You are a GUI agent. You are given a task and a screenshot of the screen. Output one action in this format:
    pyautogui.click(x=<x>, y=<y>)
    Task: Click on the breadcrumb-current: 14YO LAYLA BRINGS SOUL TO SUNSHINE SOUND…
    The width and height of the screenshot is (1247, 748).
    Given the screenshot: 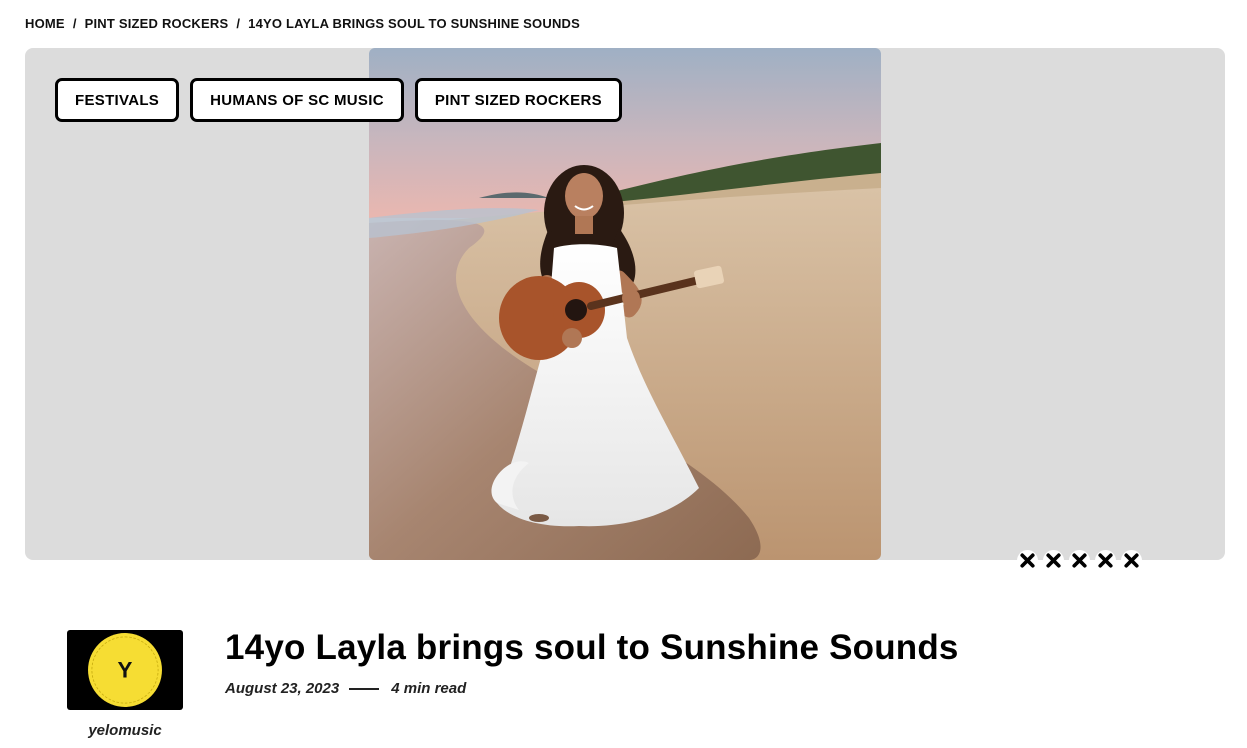 What is the action you would take?
    pyautogui.click(x=414, y=23)
    